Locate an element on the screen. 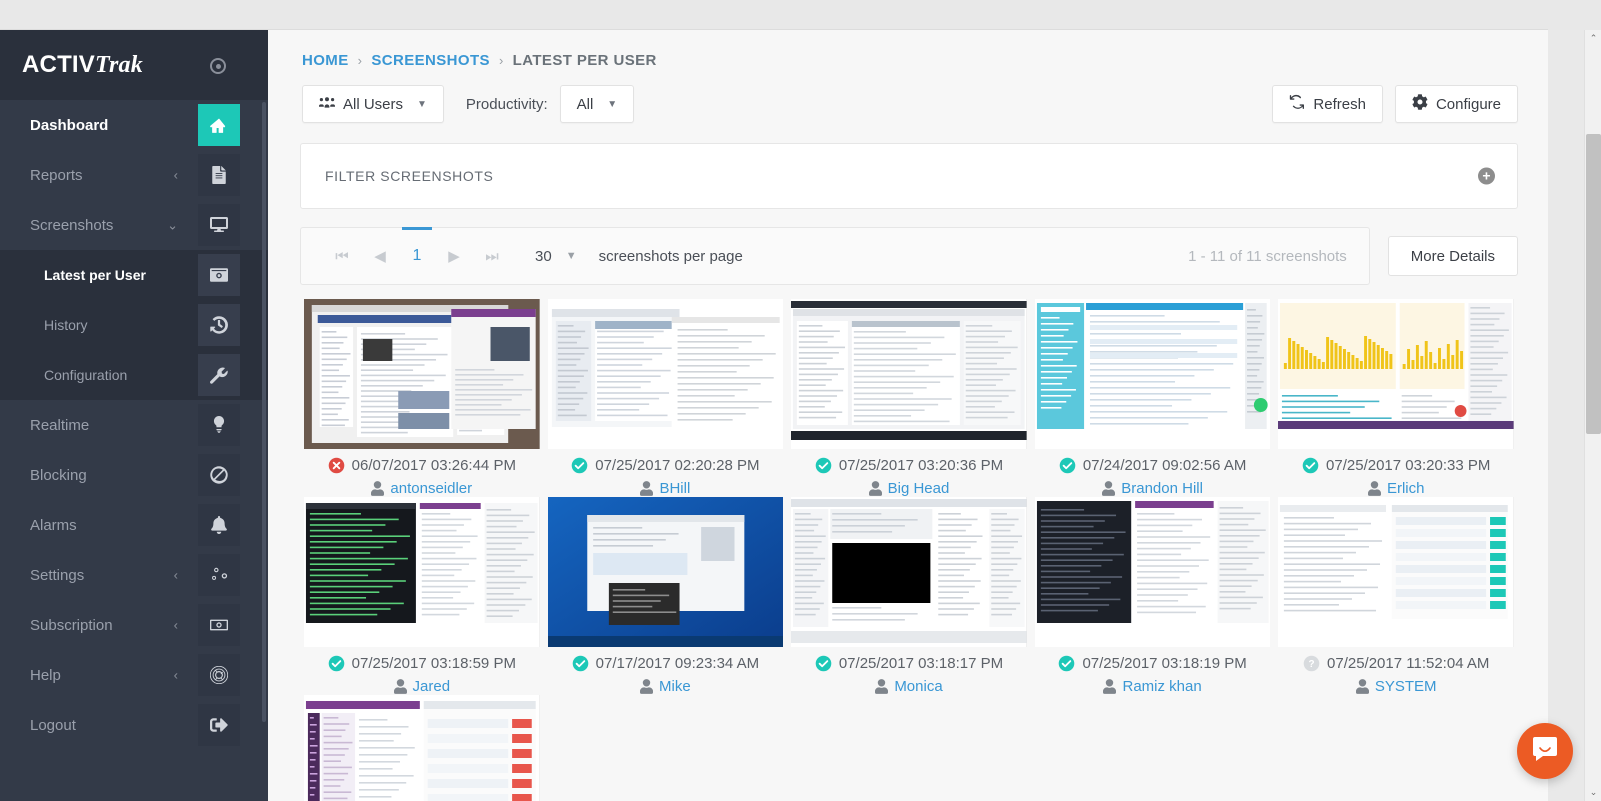 The width and height of the screenshot is (1601, 801). screenshot-username: SYSTEM is located at coordinates (1406, 686).